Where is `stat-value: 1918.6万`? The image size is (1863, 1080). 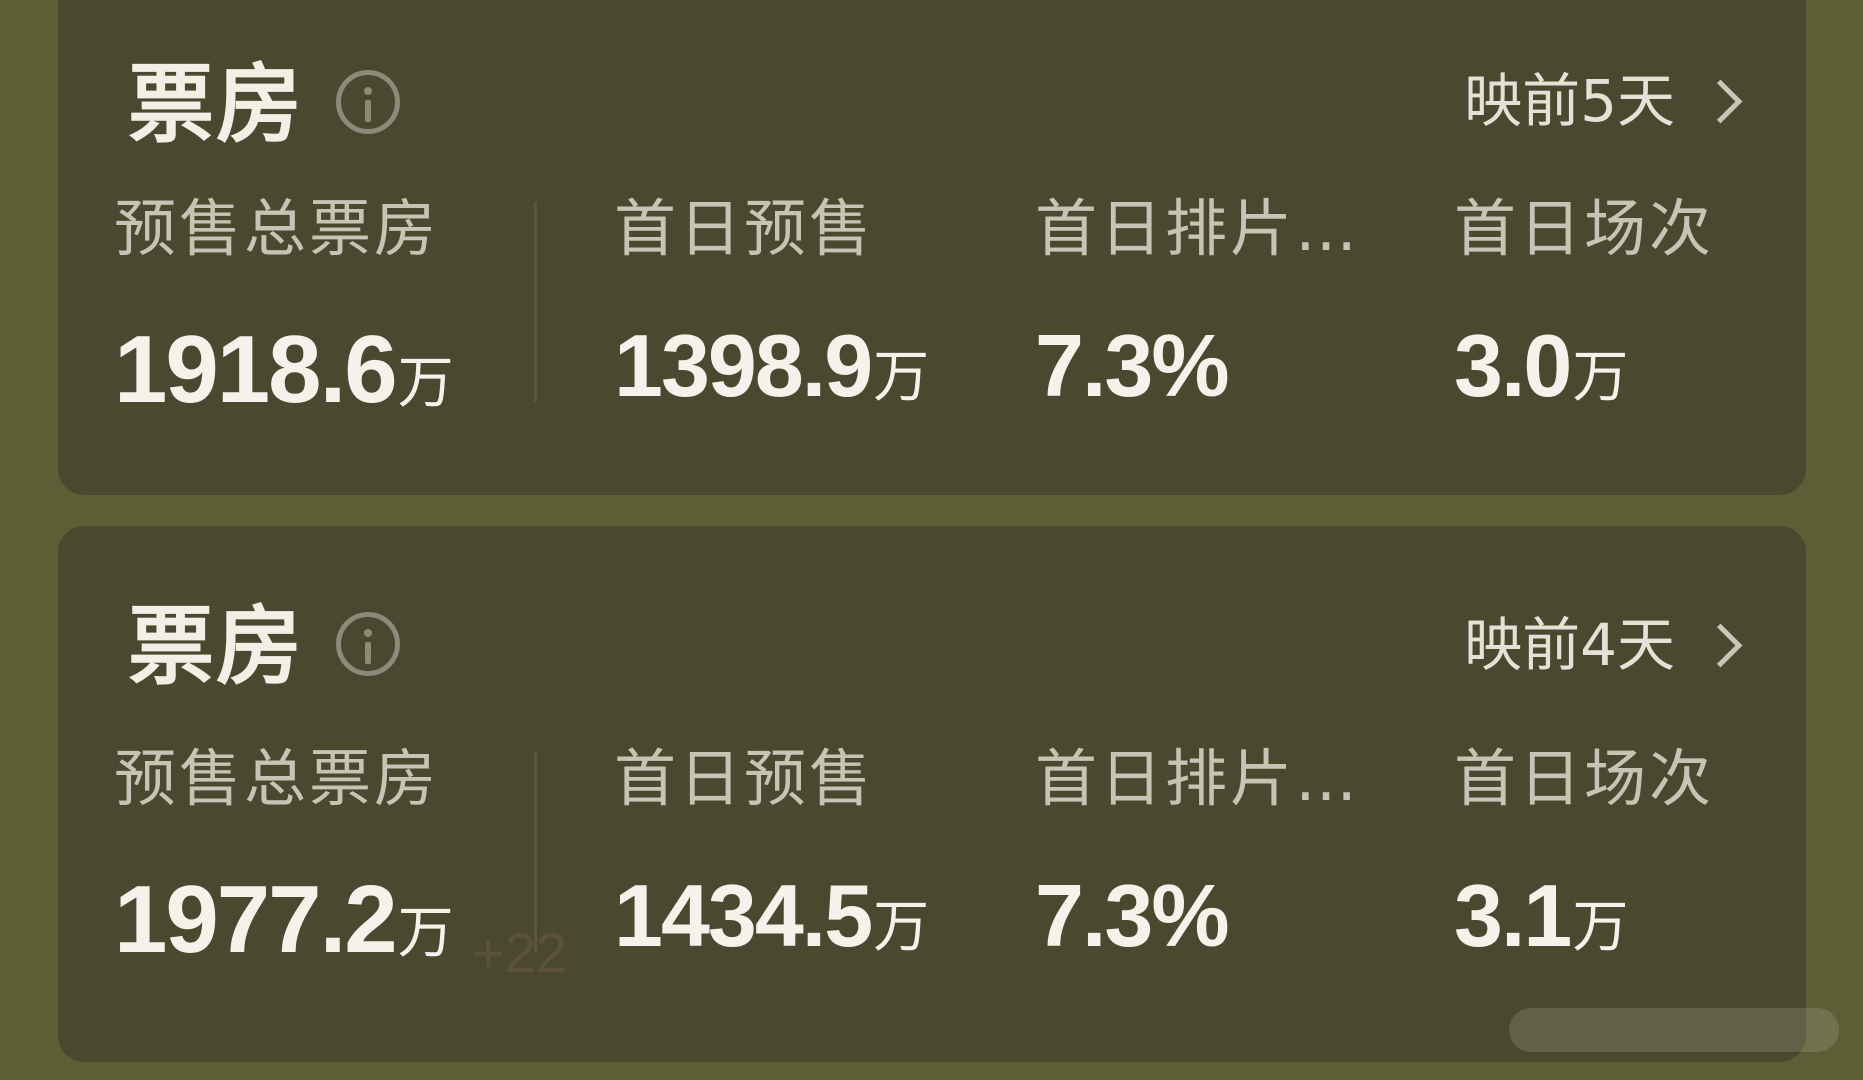 stat-value: 1918.6万 is located at coordinates (284, 370).